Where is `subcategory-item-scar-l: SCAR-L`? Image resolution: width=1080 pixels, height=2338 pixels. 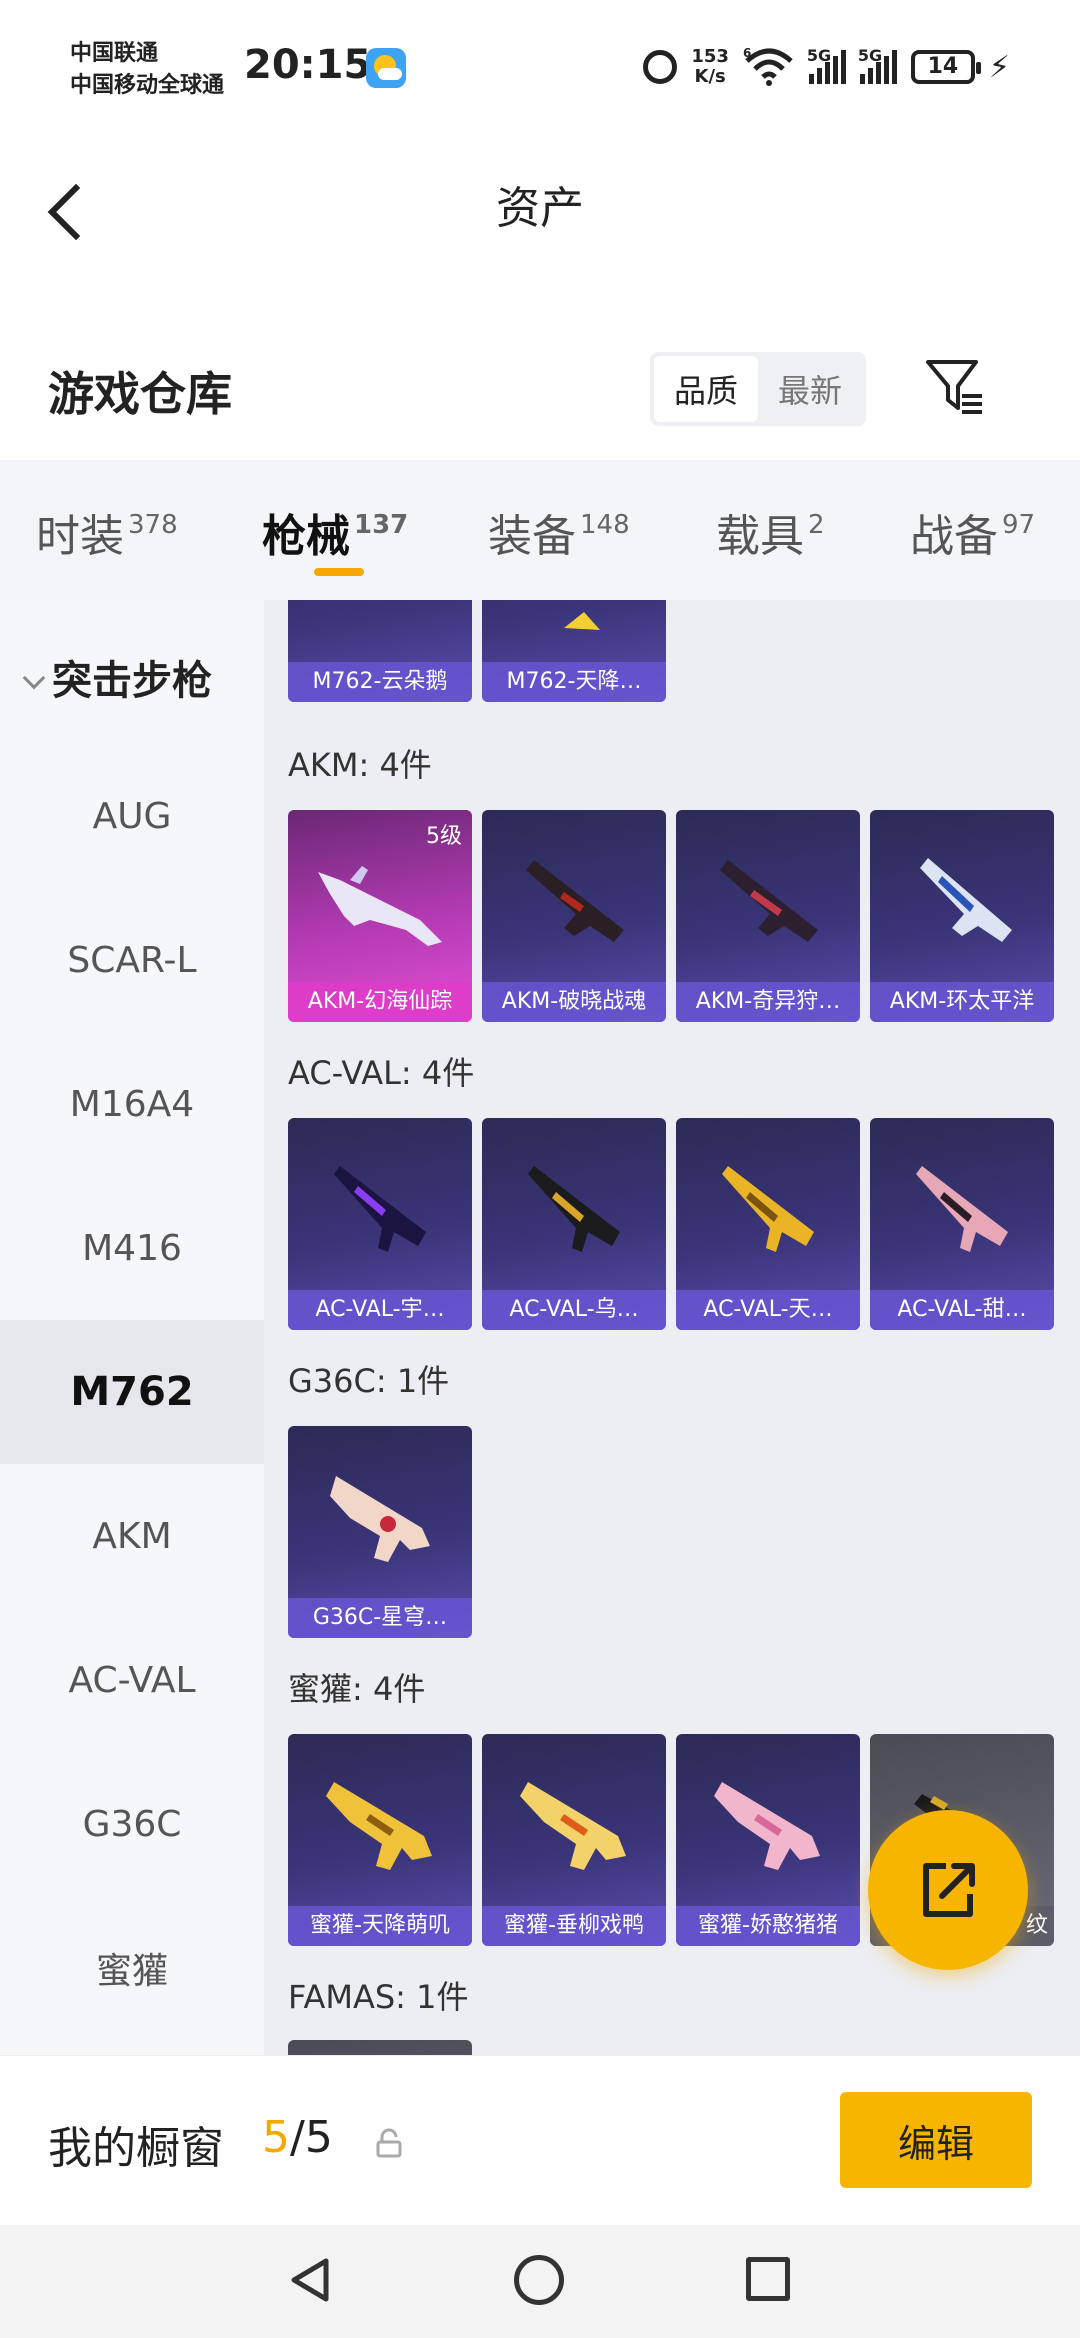 subcategory-item-scar-l: SCAR-L is located at coordinates (132, 960).